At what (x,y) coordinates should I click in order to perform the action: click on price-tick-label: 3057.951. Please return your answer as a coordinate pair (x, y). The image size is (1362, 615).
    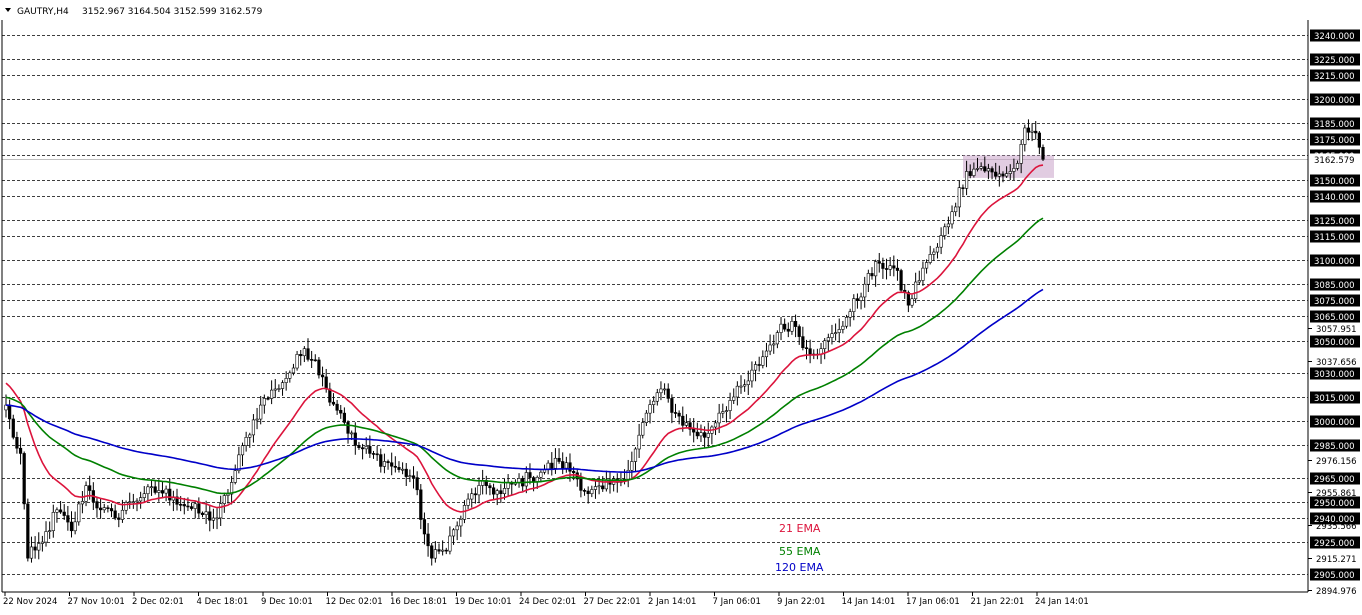
    Looking at the image, I should click on (1336, 330).